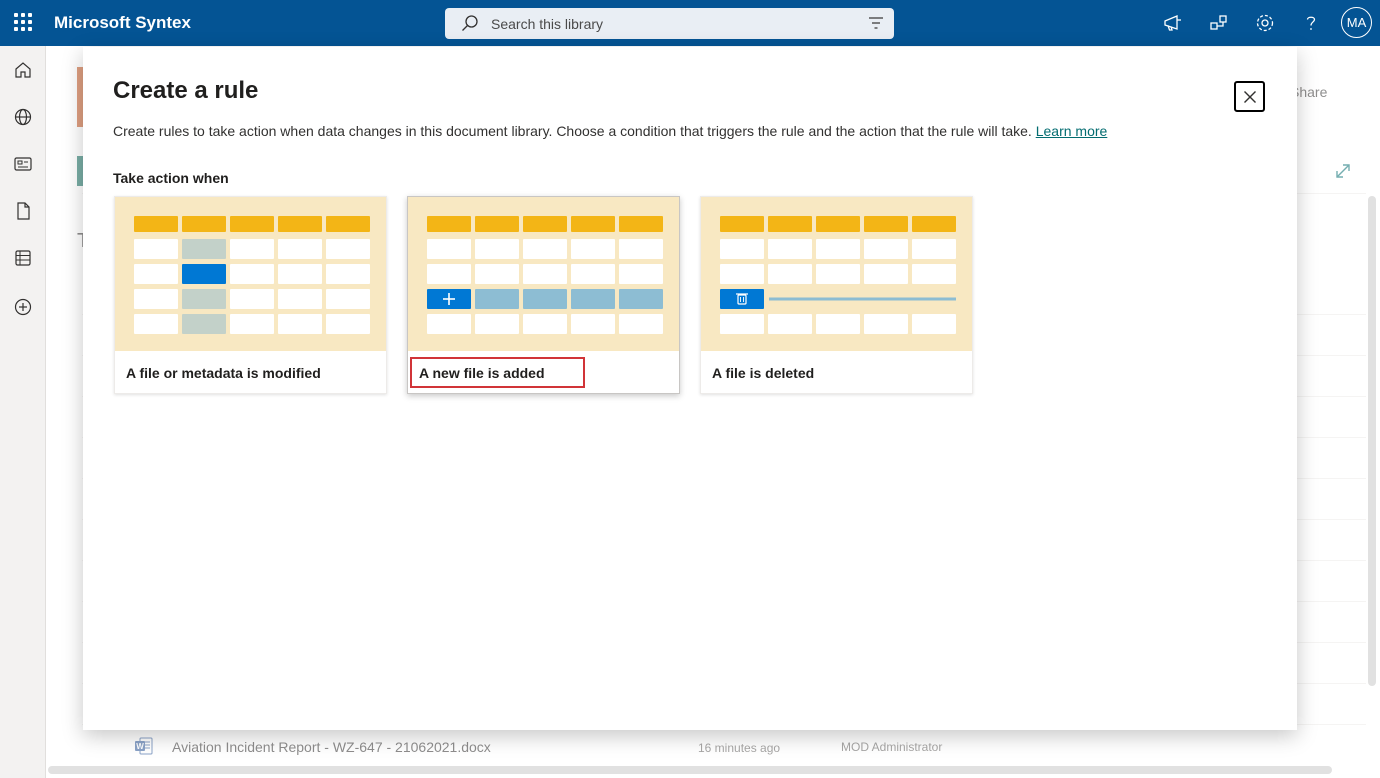  Describe the element at coordinates (763, 373) in the screenshot. I see `option-label: A file is deleted` at that location.